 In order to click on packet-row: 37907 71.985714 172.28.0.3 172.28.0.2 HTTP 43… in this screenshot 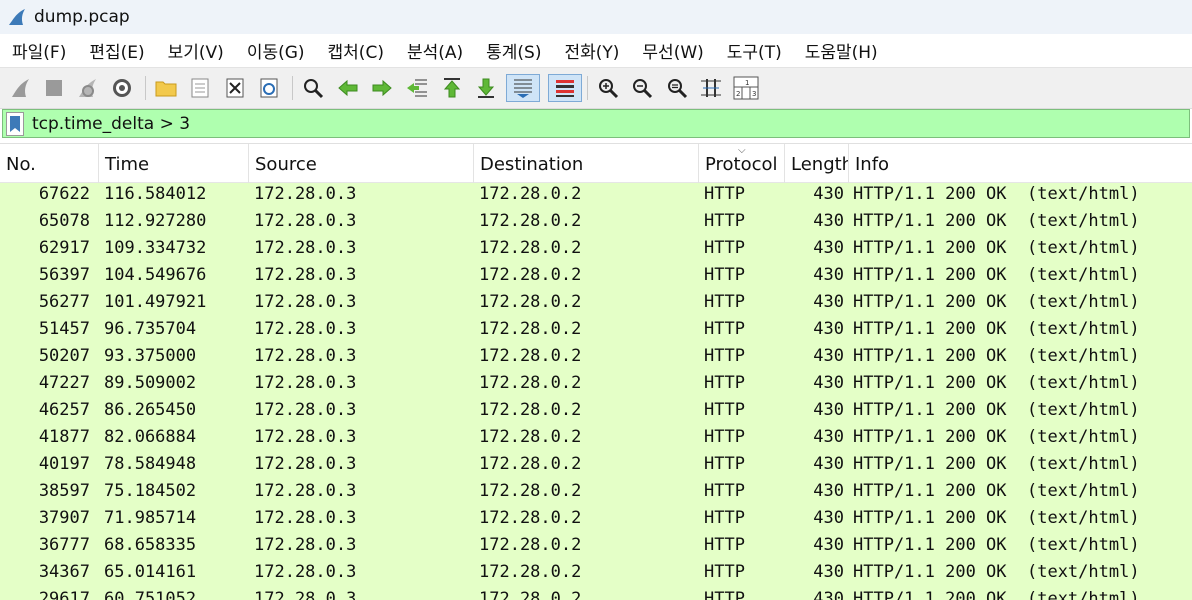, I will do `click(596, 520)`.